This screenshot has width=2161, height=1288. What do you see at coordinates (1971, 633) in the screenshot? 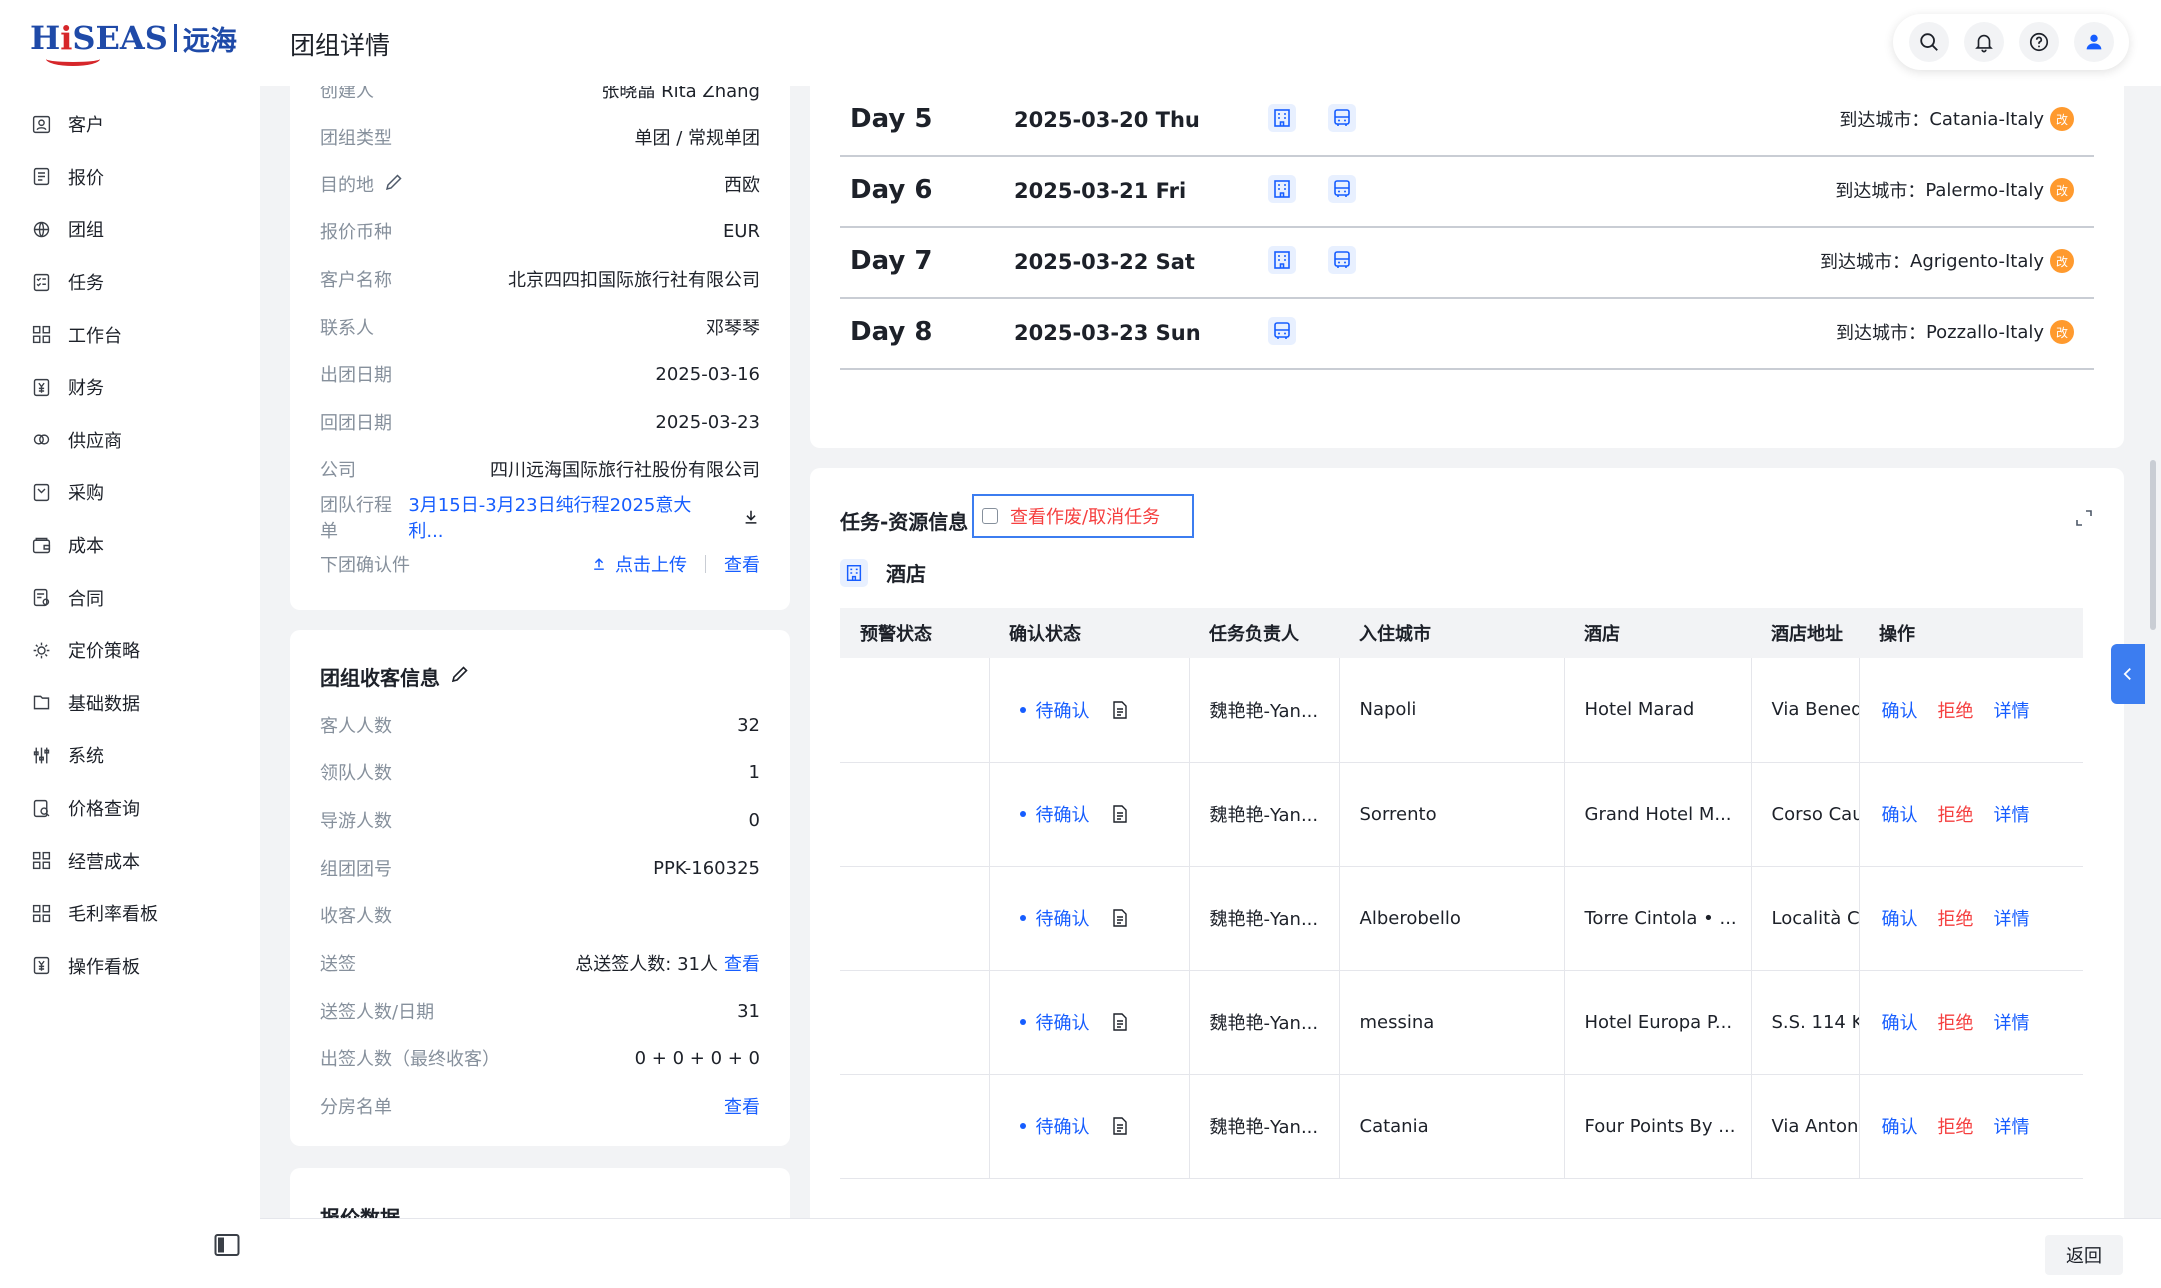
I see `column-header: 操作` at bounding box center [1971, 633].